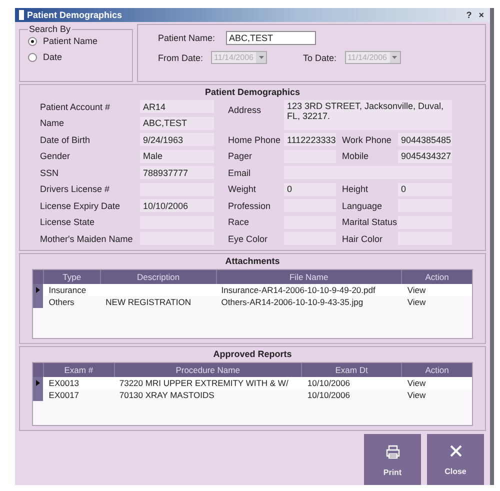  I want to click on section-title: Approved Reports, so click(252, 353).